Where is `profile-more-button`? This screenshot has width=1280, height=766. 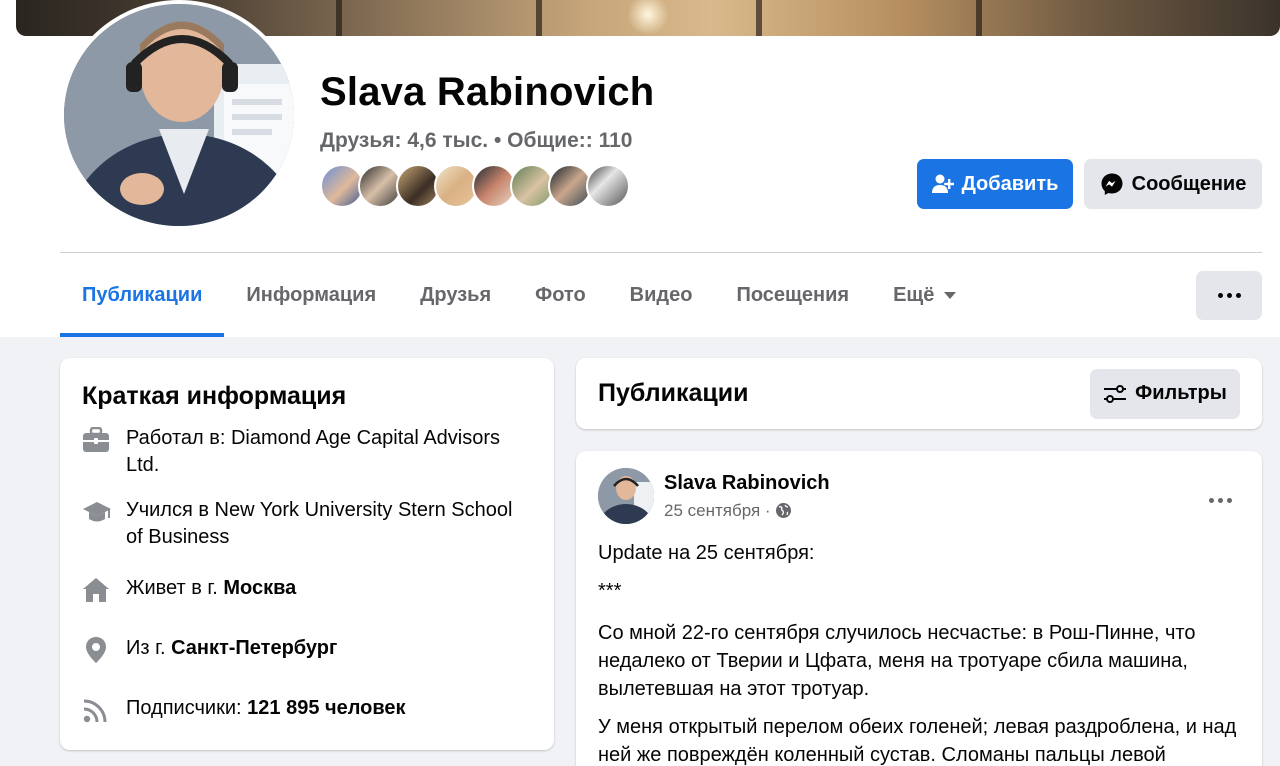 profile-more-button is located at coordinates (1229, 295).